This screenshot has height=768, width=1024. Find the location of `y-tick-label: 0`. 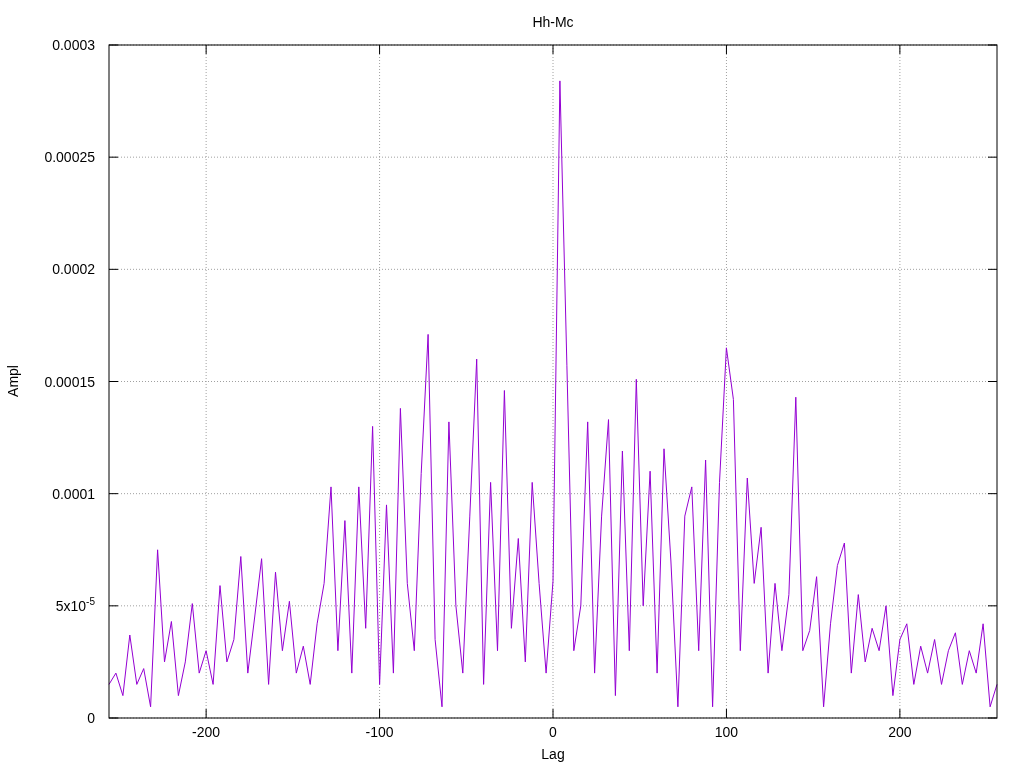

y-tick-label: 0 is located at coordinates (91, 718).